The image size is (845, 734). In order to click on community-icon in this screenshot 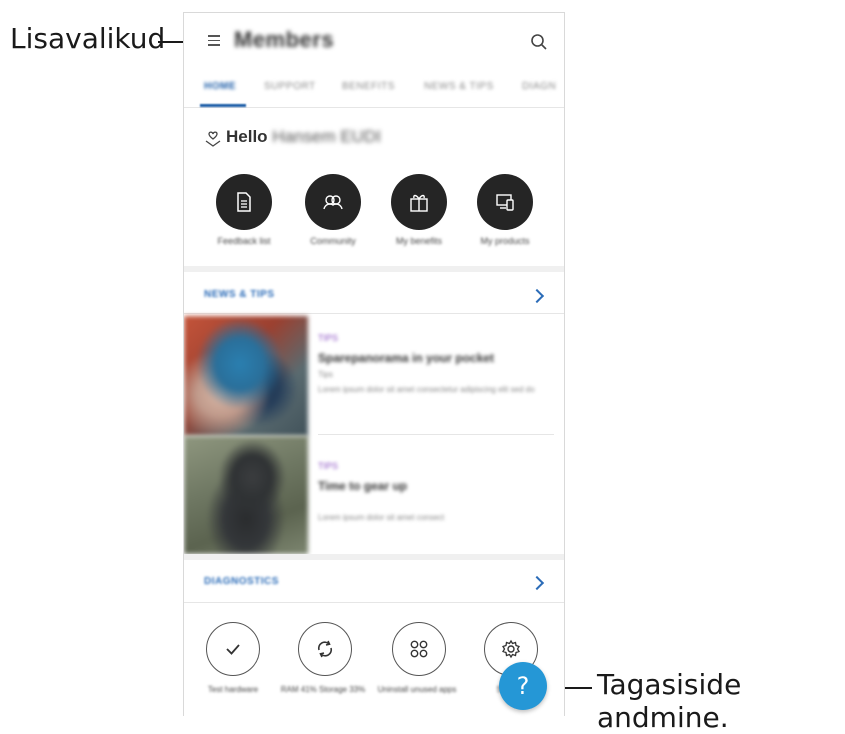, I will do `click(333, 202)`.